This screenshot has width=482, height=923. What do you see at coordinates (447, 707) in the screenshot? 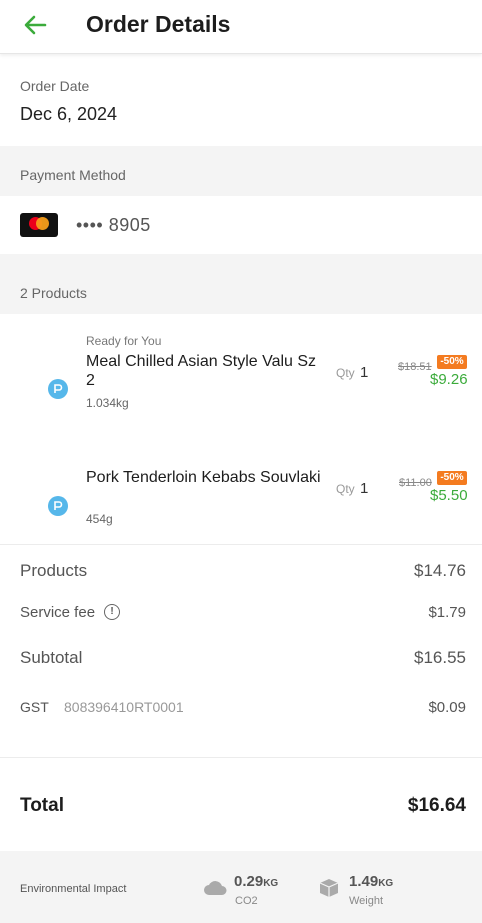
I see `gst-value: $0.09` at bounding box center [447, 707].